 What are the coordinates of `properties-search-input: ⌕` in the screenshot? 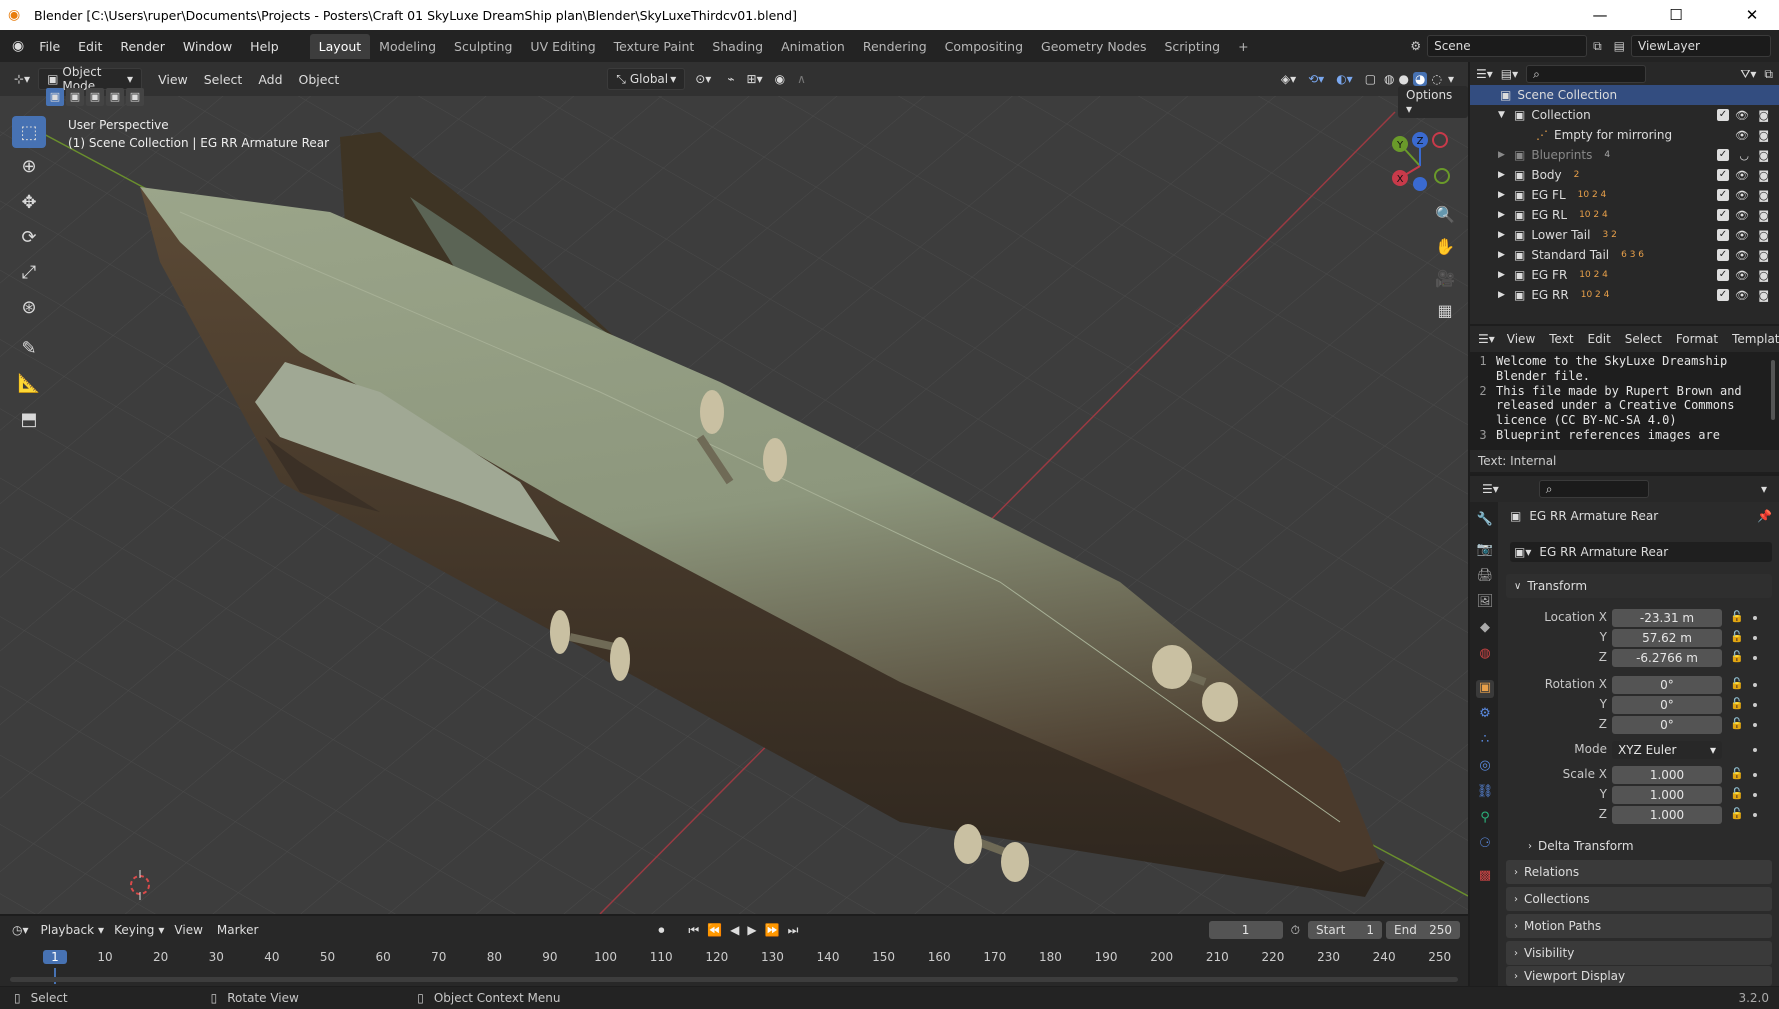 It's located at (1593, 489).